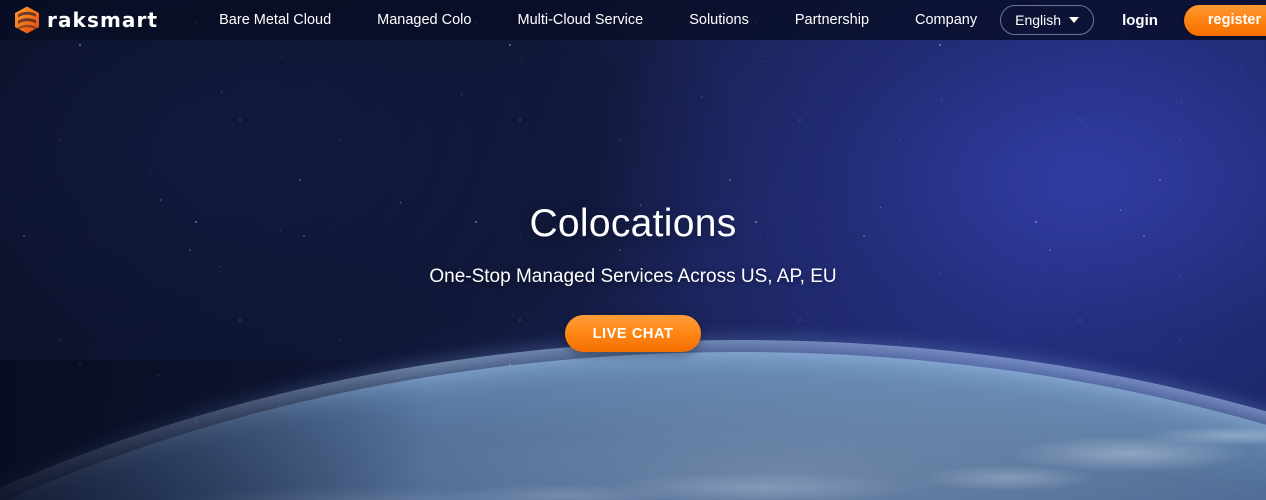 The height and width of the screenshot is (500, 1266). I want to click on nav-item-bare-metal-cloud: Bare Metal Cloud, so click(275, 20).